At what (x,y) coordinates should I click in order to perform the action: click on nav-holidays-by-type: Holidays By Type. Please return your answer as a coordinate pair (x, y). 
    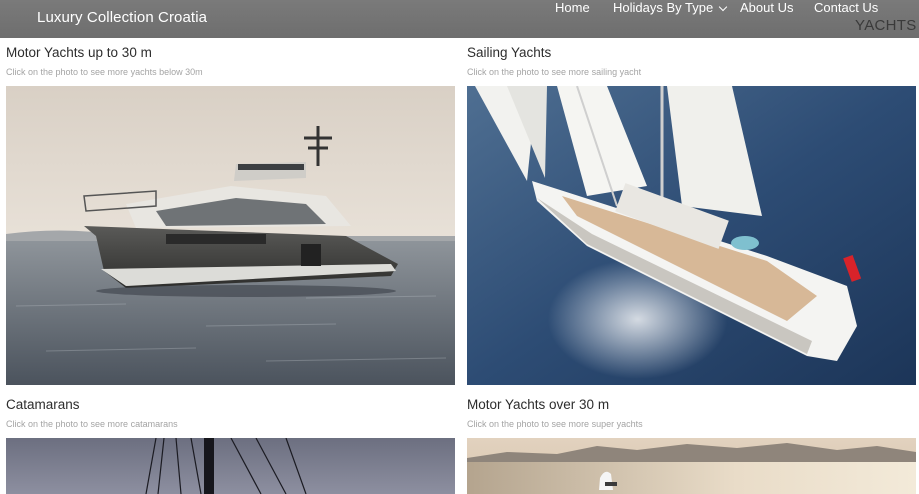
    Looking at the image, I should click on (670, 7).